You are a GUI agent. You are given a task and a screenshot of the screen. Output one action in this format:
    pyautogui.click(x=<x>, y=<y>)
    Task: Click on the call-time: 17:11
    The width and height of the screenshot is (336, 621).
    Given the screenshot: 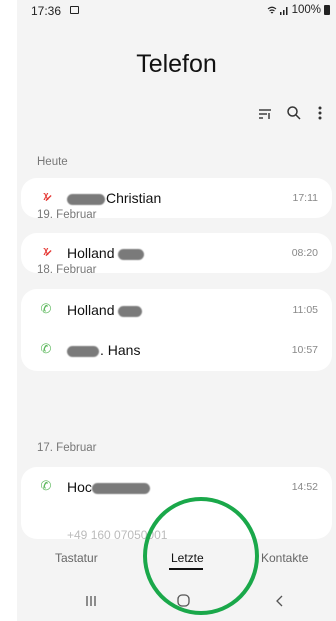 What is the action you would take?
    pyautogui.click(x=305, y=198)
    